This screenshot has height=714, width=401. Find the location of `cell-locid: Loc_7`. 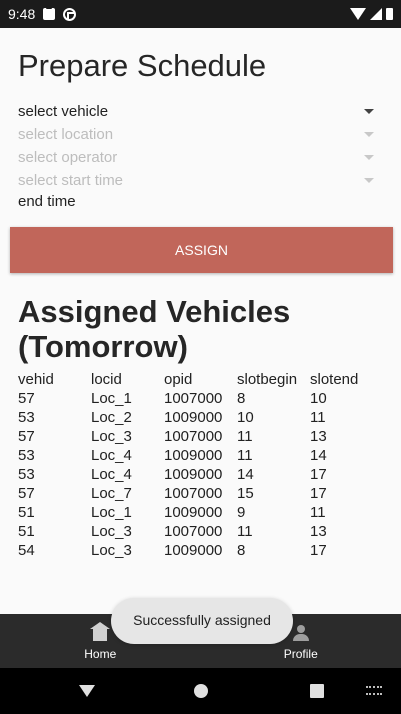

cell-locid: Loc_7 is located at coordinates (111, 493).